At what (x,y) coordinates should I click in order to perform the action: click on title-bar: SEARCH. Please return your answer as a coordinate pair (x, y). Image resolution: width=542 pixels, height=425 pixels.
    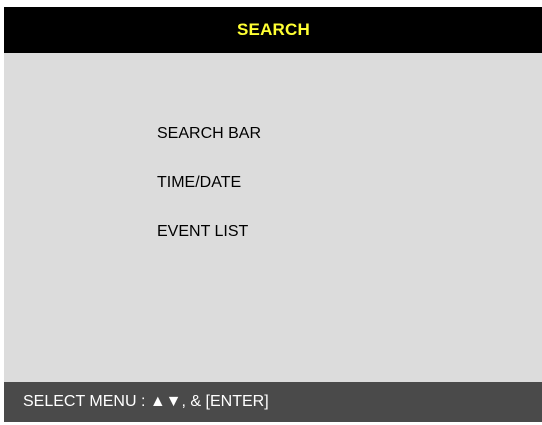
    Looking at the image, I should click on (273, 30).